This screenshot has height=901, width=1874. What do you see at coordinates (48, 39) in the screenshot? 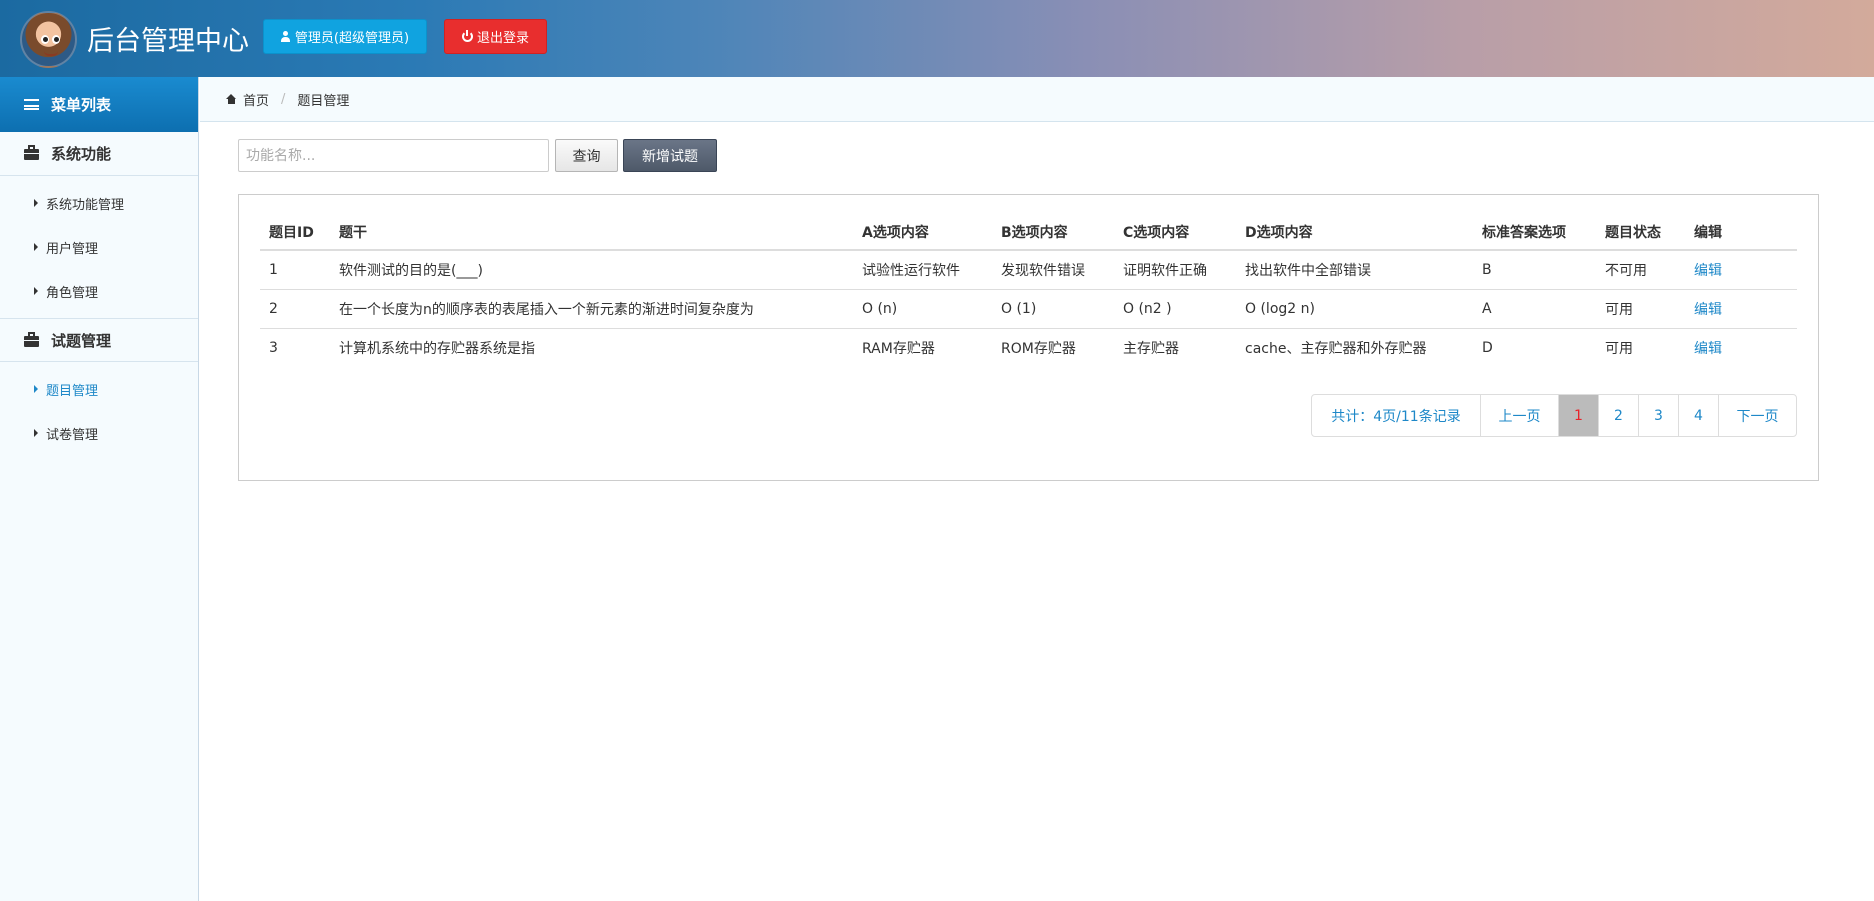
I see `avatar` at bounding box center [48, 39].